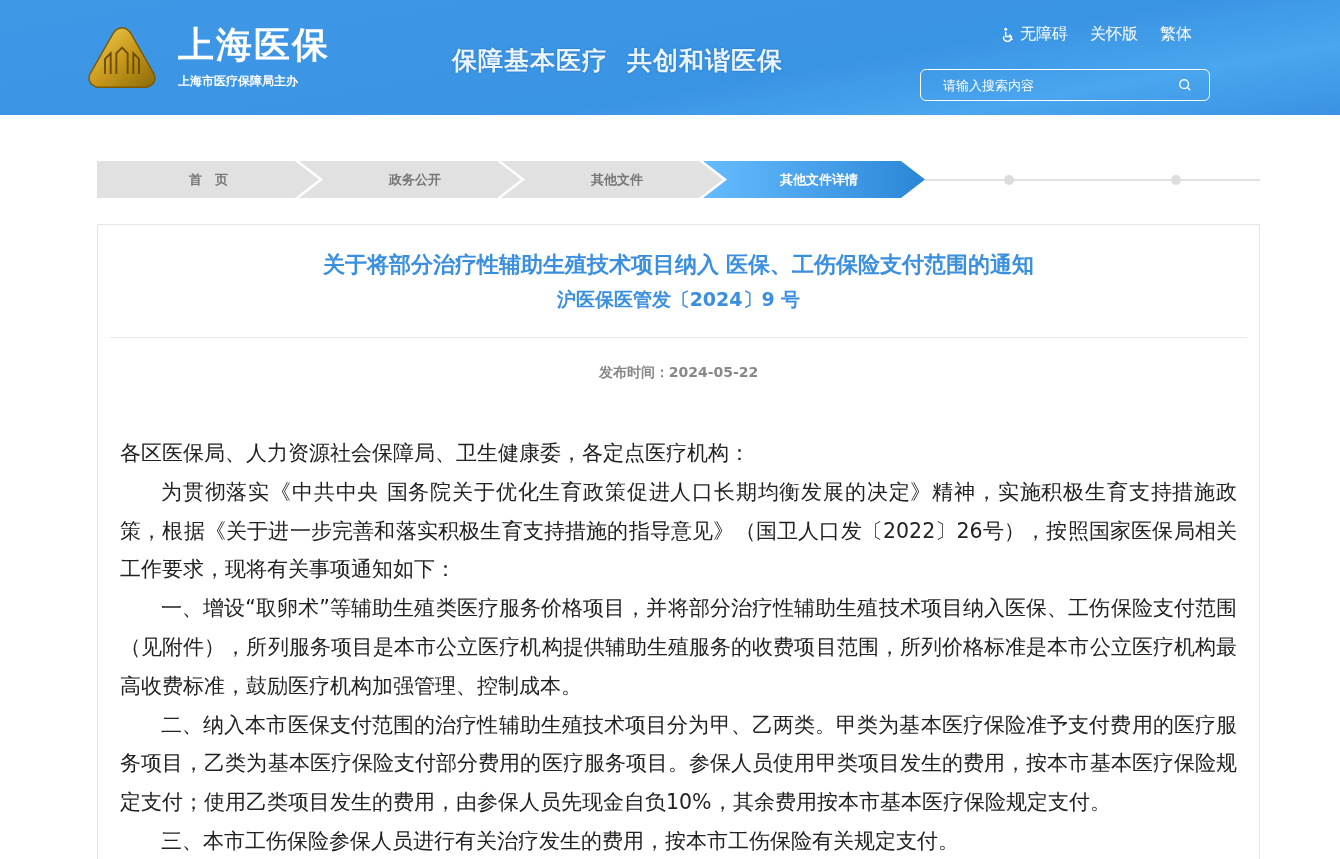 The image size is (1340, 859). What do you see at coordinates (678, 299) in the screenshot?
I see `document-number: 沪医保医管发〔2024〕9 号` at bounding box center [678, 299].